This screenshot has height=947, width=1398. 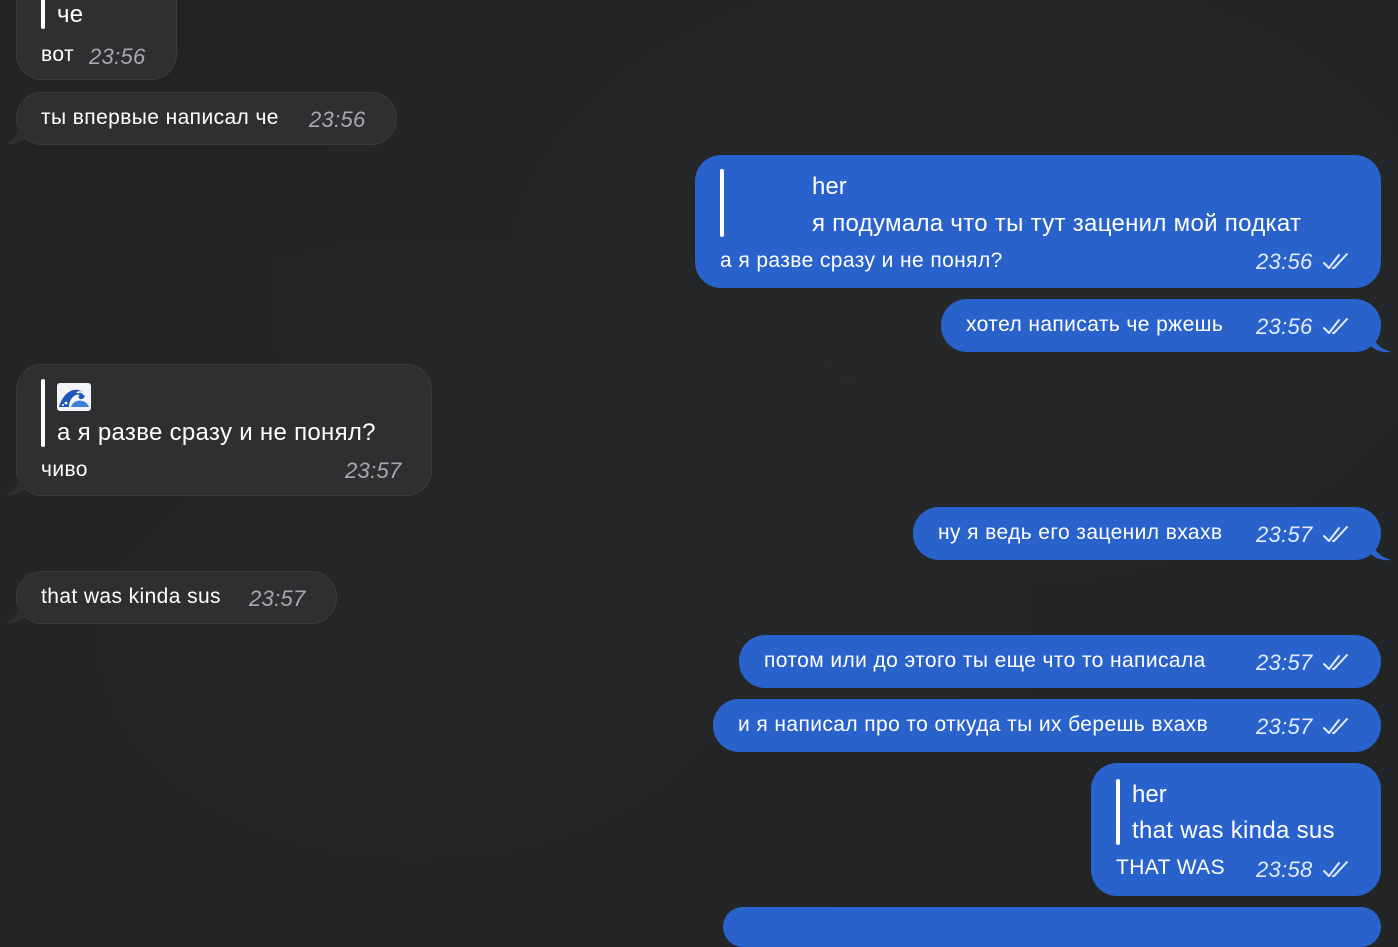 I want to click on message-bubble: ты впервые написал че 23:56, so click(x=206, y=118).